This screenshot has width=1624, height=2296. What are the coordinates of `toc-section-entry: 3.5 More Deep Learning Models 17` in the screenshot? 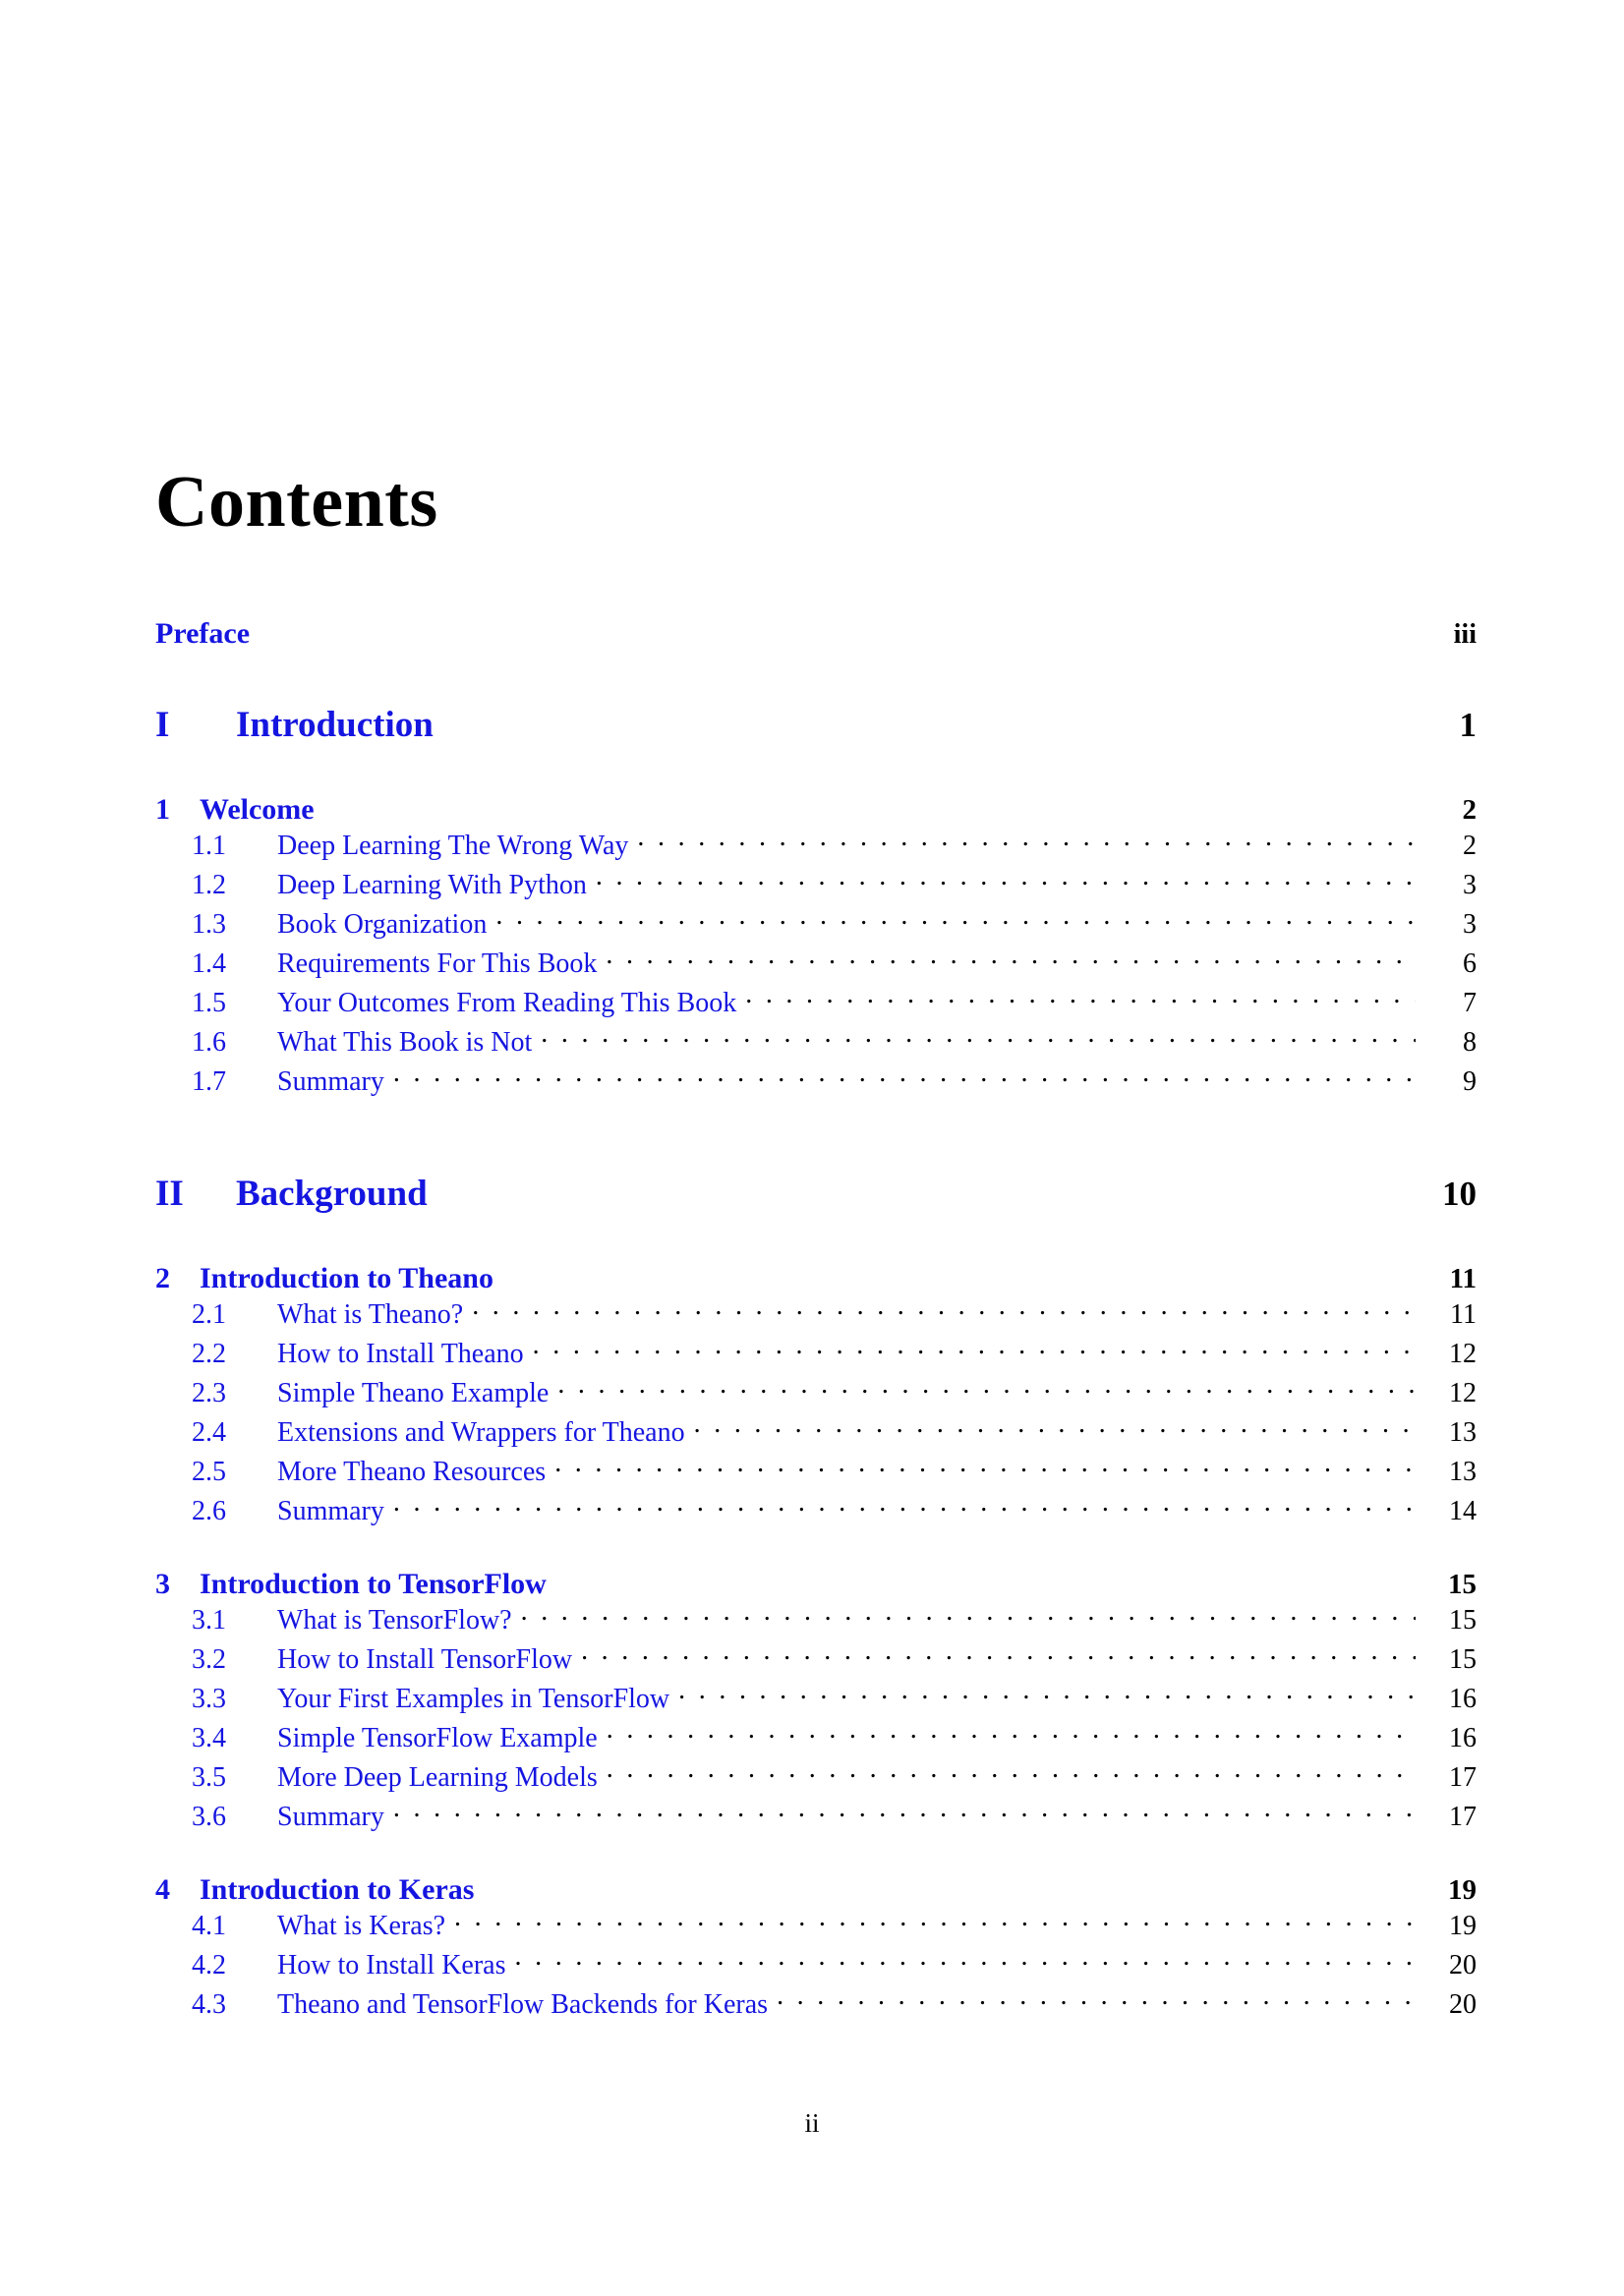 It's located at (816, 1782).